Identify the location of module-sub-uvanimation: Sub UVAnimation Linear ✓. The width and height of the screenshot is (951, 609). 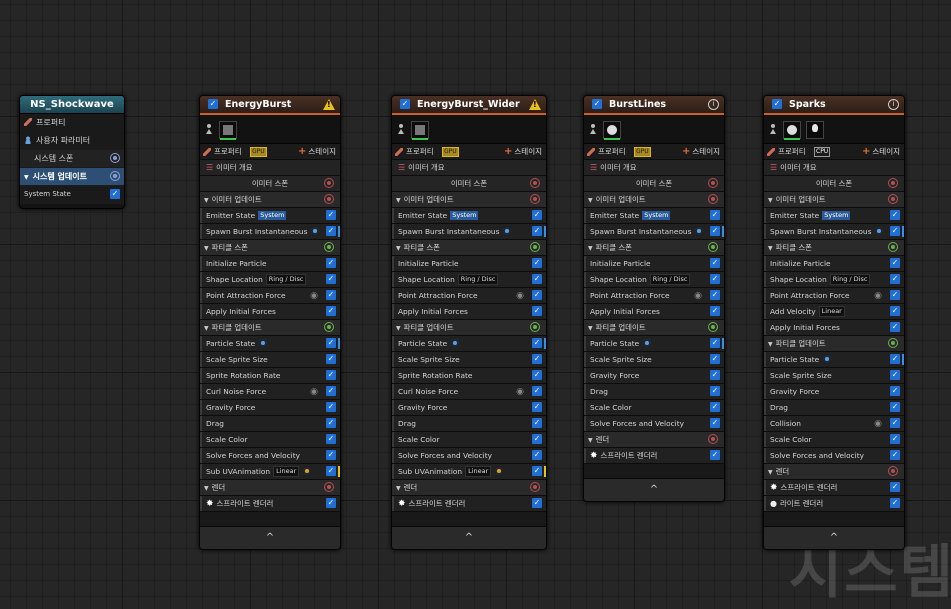
(270, 472).